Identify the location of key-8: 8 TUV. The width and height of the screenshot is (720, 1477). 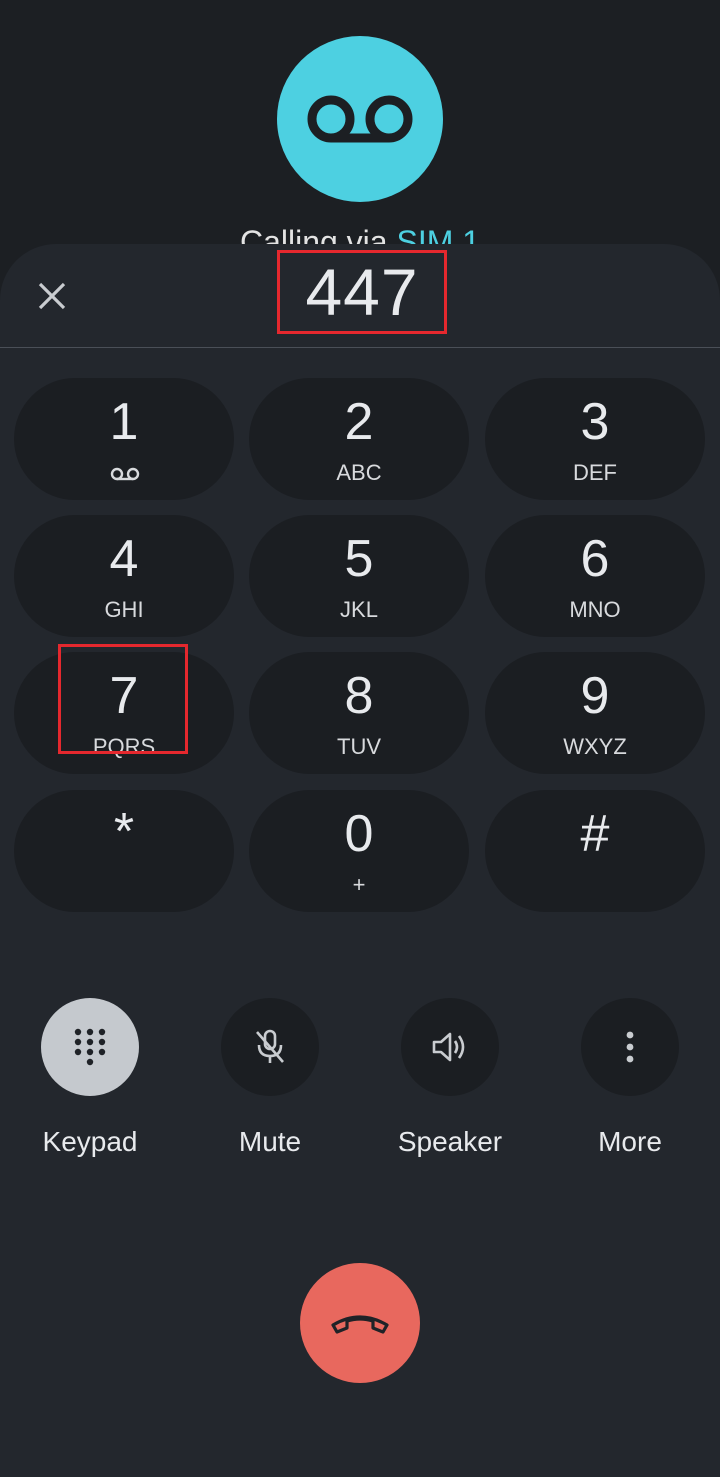
(359, 713).